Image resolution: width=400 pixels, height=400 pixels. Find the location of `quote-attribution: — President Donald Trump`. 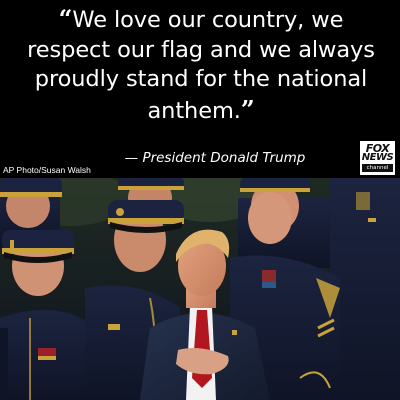

quote-attribution: — President Donald Trump is located at coordinates (200, 158).